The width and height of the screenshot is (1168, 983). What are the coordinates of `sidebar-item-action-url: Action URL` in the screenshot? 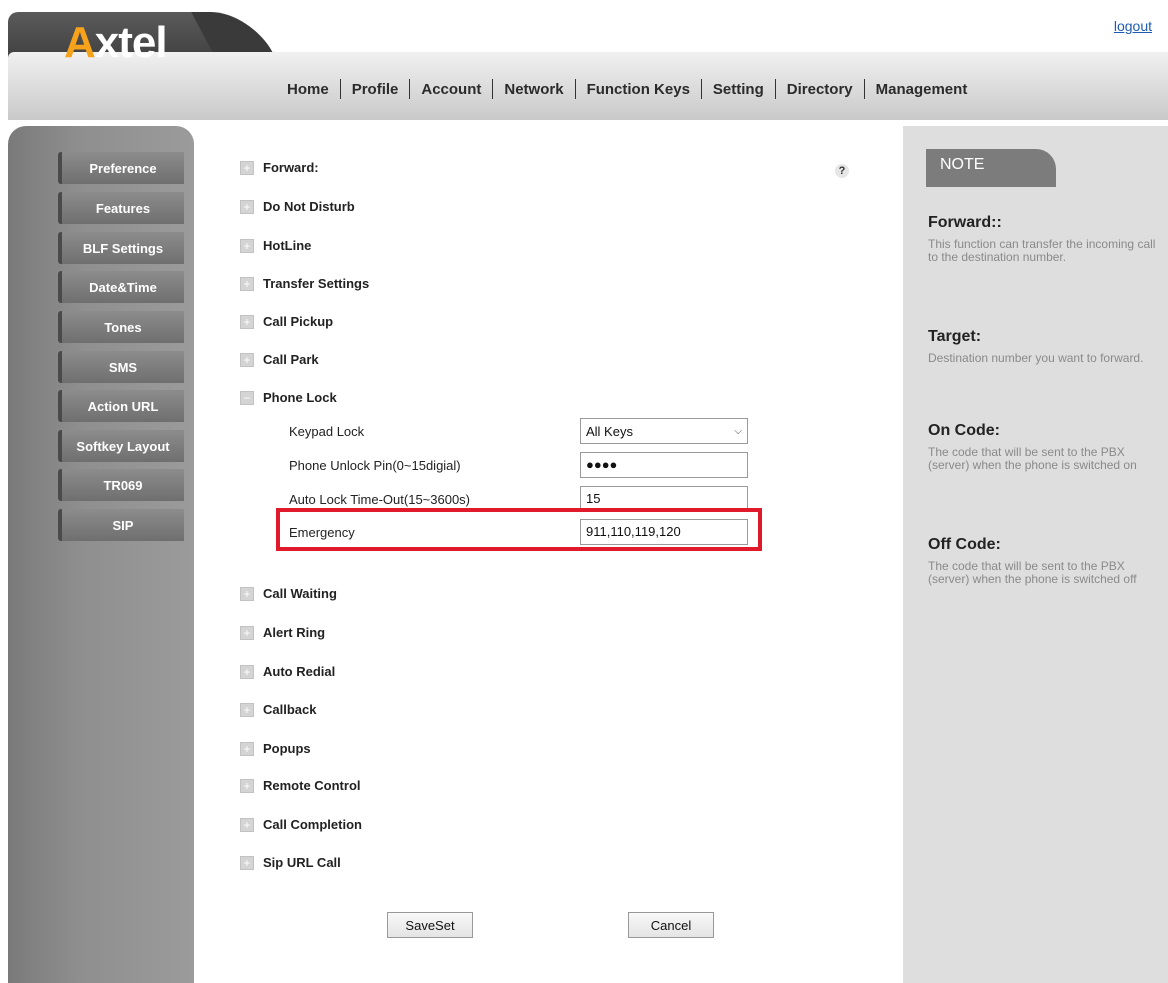 It's located at (121, 406).